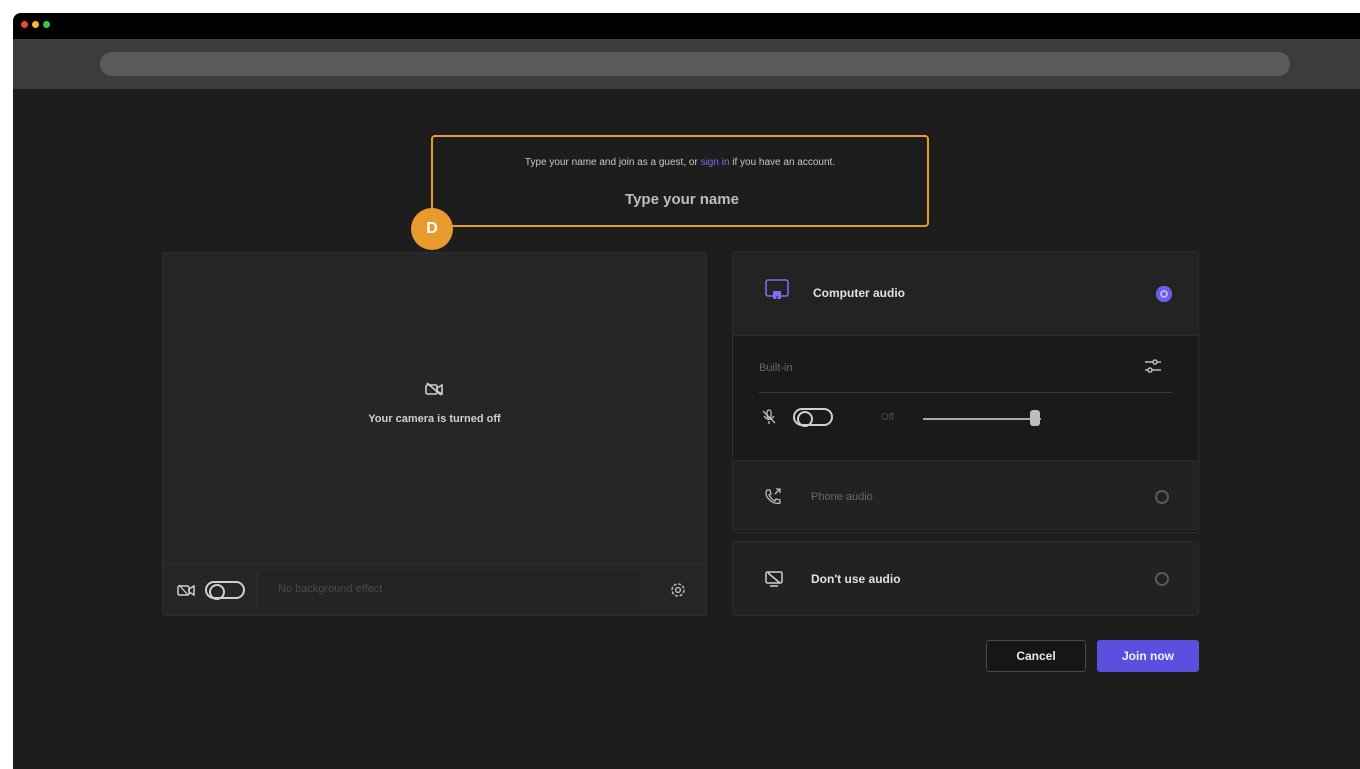 This screenshot has width=1360, height=769. Describe the element at coordinates (773, 496) in the screenshot. I see `phone-icon` at that location.